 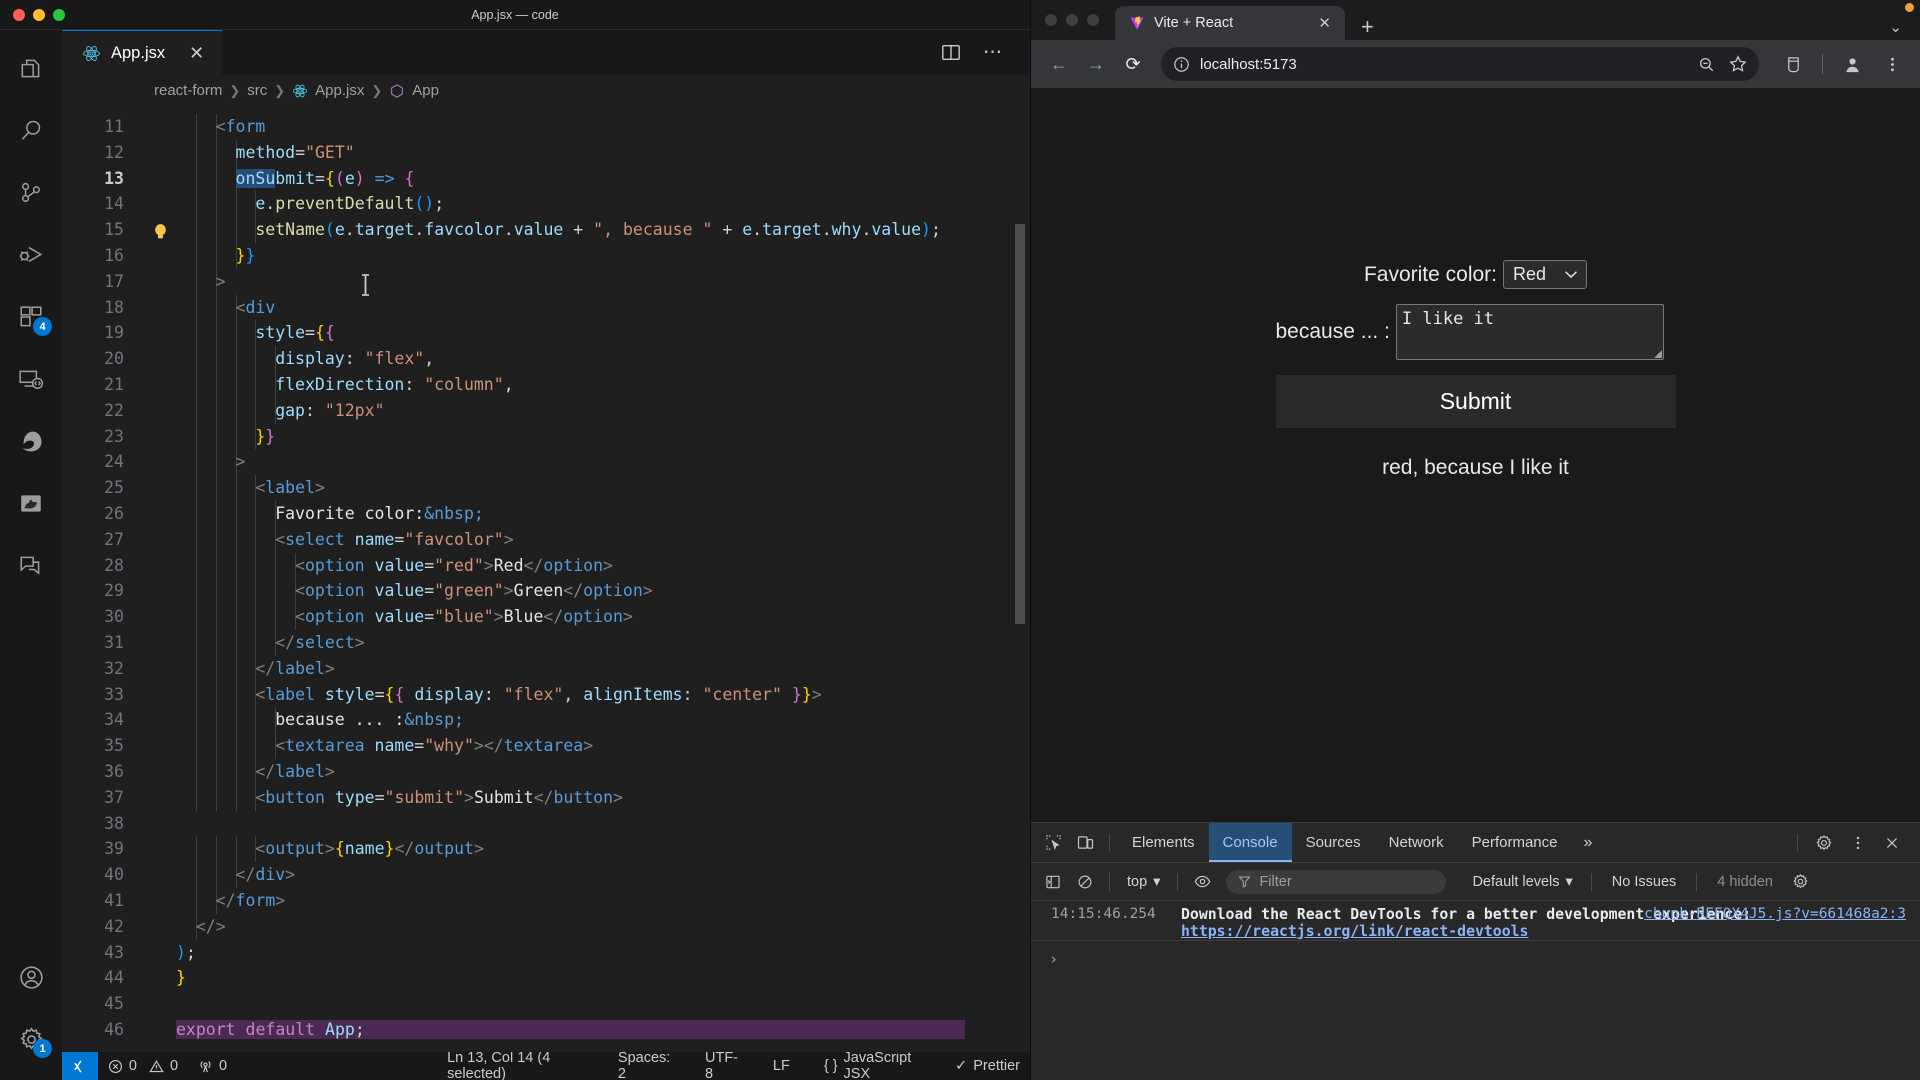 What do you see at coordinates (1657, 354) in the screenshot?
I see `resize-grip-icon` at bounding box center [1657, 354].